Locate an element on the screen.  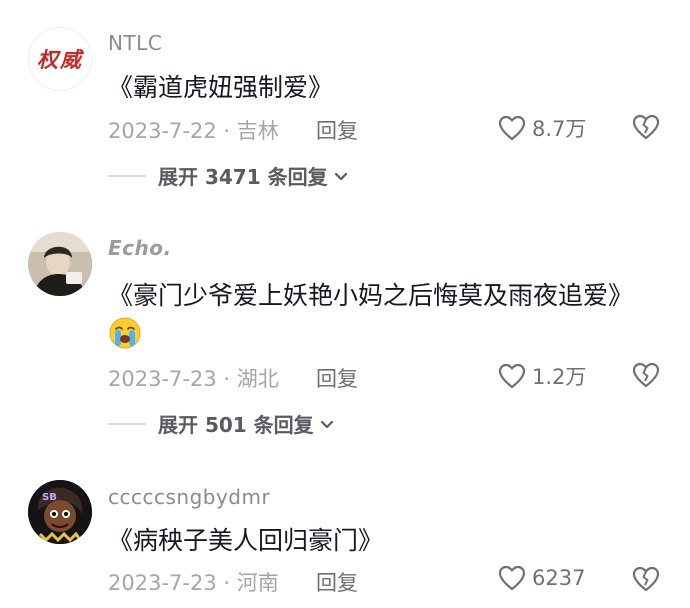
expand-replies-button: 展开 3471 条回复 is located at coordinates (229, 175).